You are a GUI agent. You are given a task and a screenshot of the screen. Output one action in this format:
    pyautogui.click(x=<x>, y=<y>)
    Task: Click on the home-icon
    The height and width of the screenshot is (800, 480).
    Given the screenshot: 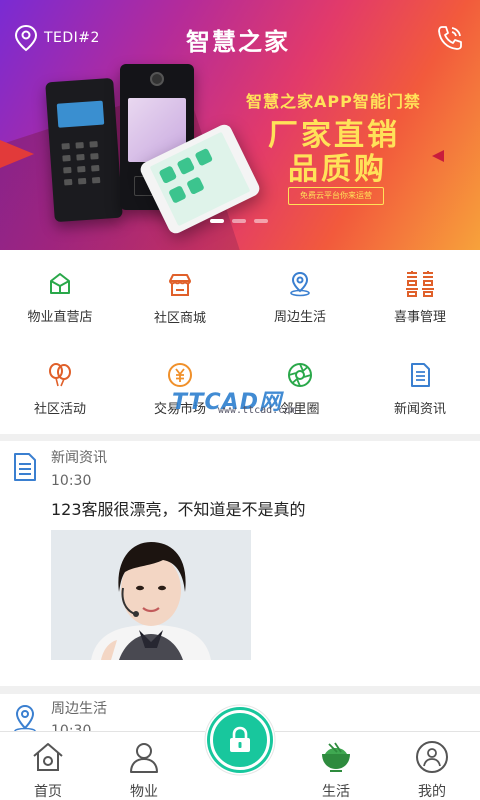 What is the action you would take?
    pyautogui.click(x=48, y=757)
    